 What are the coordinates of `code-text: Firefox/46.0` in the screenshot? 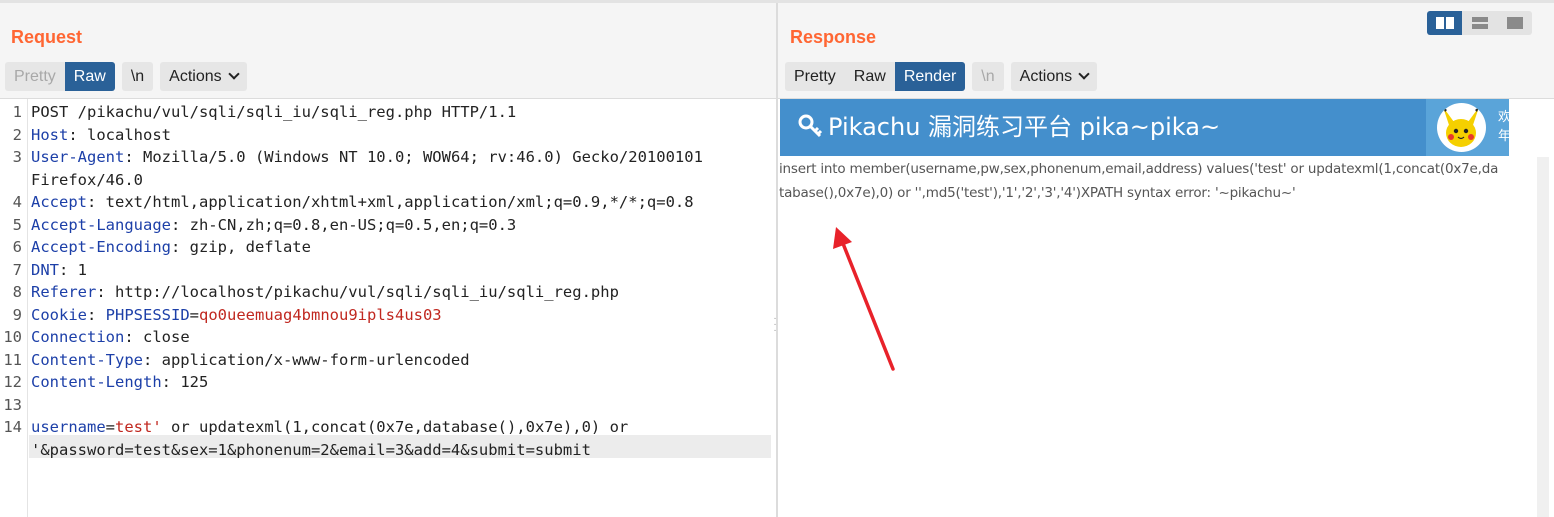 It's located at (87, 179).